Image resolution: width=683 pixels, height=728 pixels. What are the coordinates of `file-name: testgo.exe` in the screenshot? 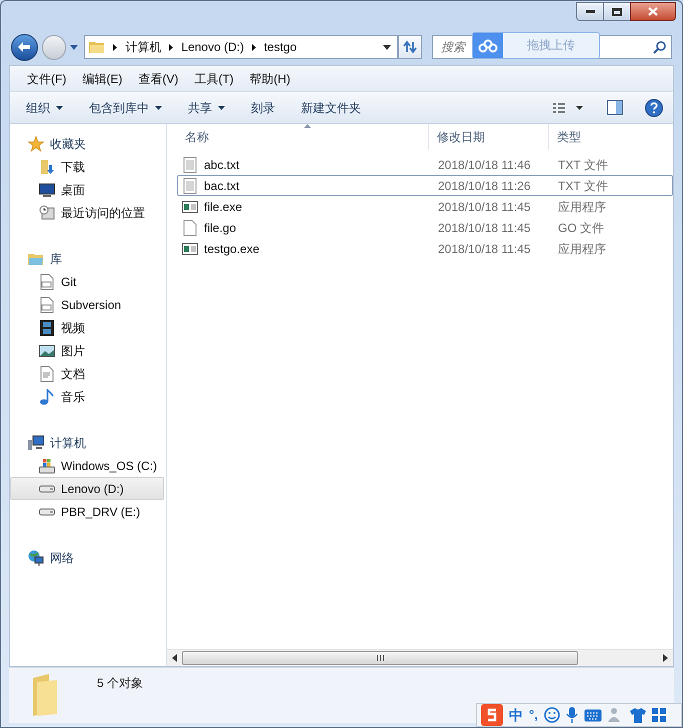 It's located at (232, 249).